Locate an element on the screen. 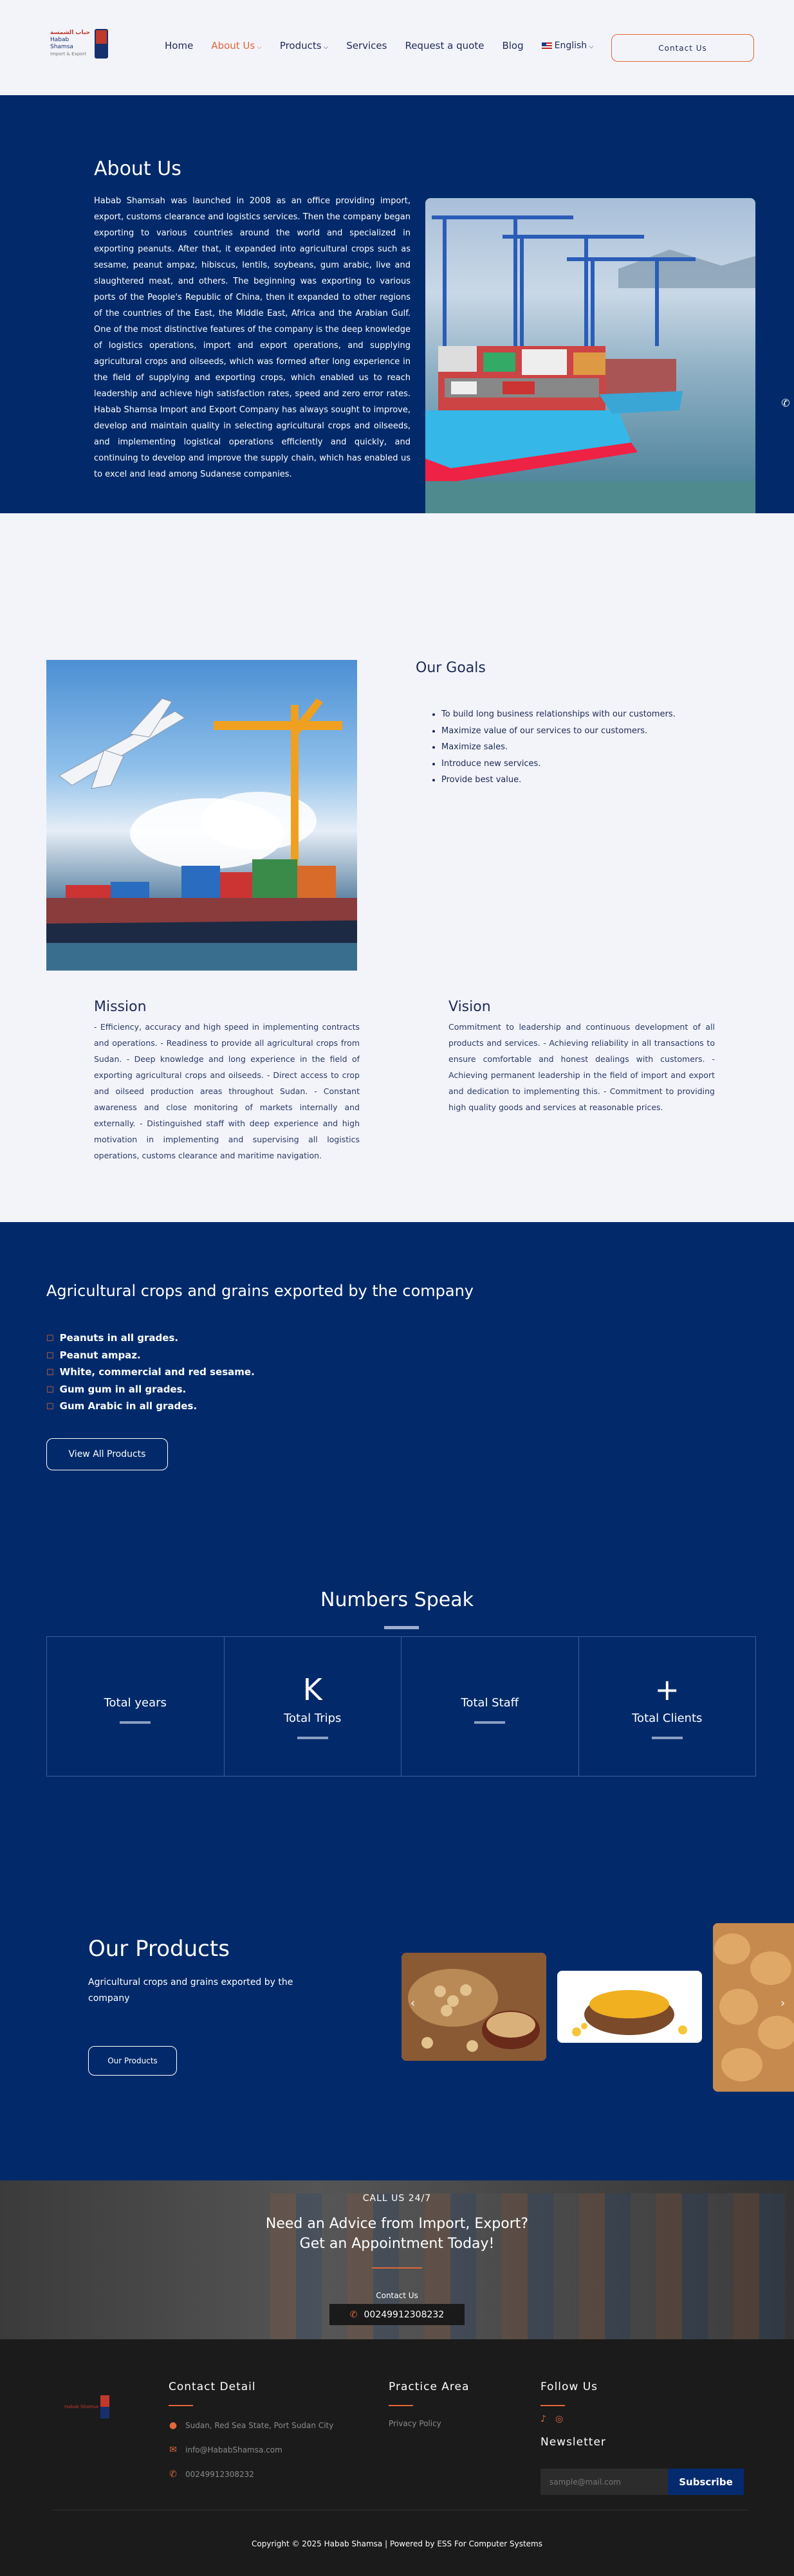 The width and height of the screenshot is (794, 2576). nav-home: Home is located at coordinates (179, 45).